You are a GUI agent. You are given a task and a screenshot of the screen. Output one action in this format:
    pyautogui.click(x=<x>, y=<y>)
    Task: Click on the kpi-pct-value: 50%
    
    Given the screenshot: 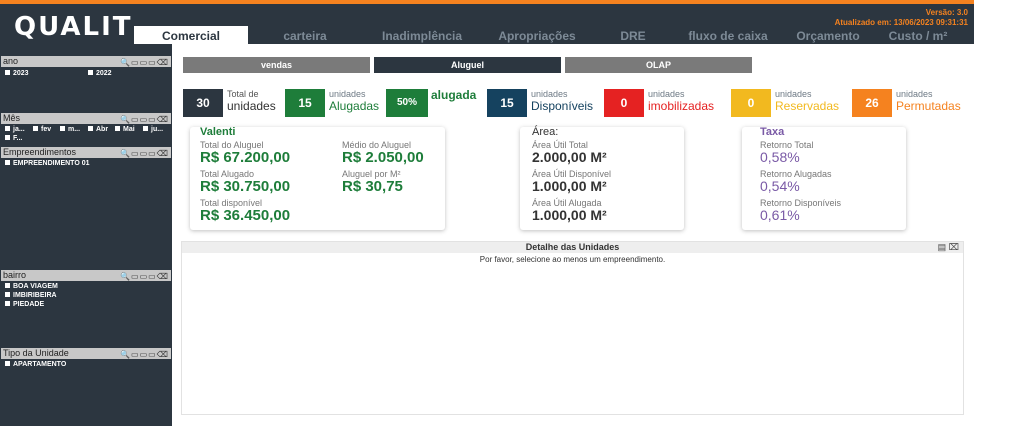 What is the action you would take?
    pyautogui.click(x=407, y=103)
    